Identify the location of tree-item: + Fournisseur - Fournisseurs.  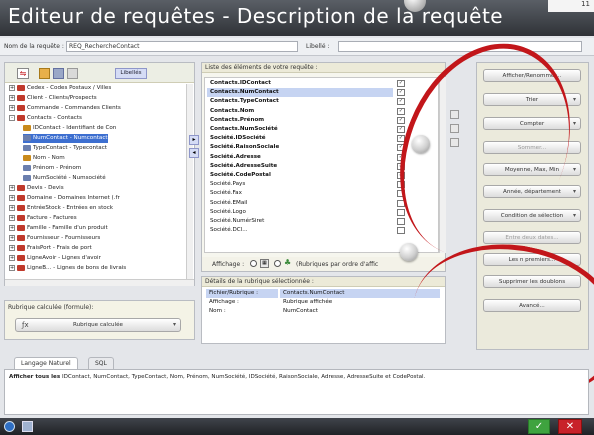
(54, 238).